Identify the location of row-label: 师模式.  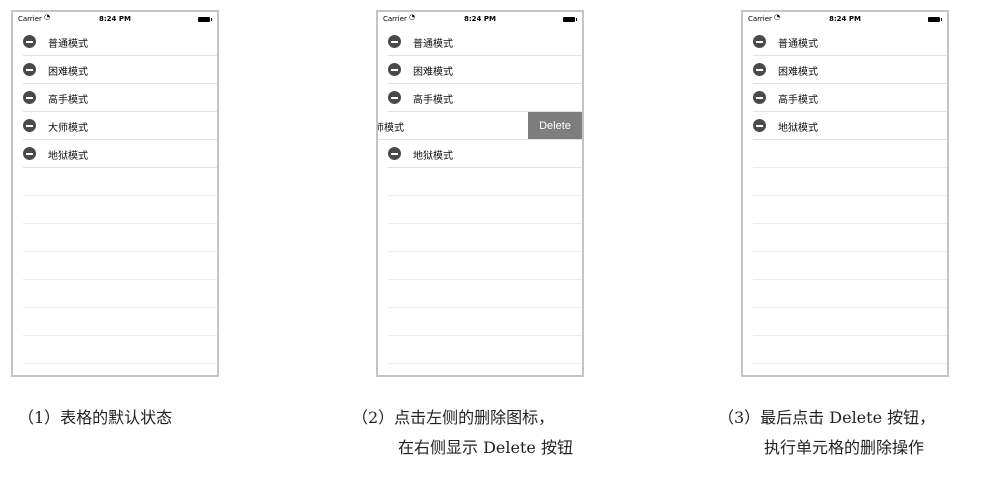
(390, 128).